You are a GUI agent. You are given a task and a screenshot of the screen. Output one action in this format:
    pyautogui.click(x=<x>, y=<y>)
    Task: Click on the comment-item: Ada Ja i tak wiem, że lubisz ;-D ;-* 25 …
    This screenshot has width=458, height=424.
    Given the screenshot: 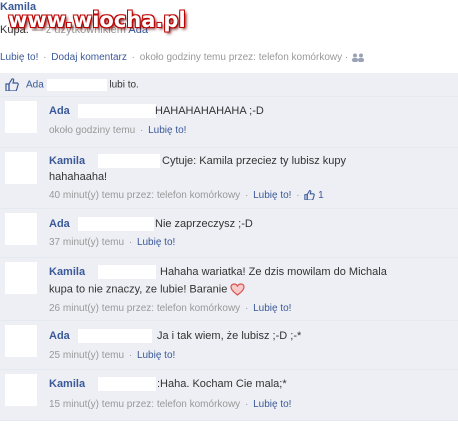 What is the action you would take?
    pyautogui.click(x=229, y=345)
    